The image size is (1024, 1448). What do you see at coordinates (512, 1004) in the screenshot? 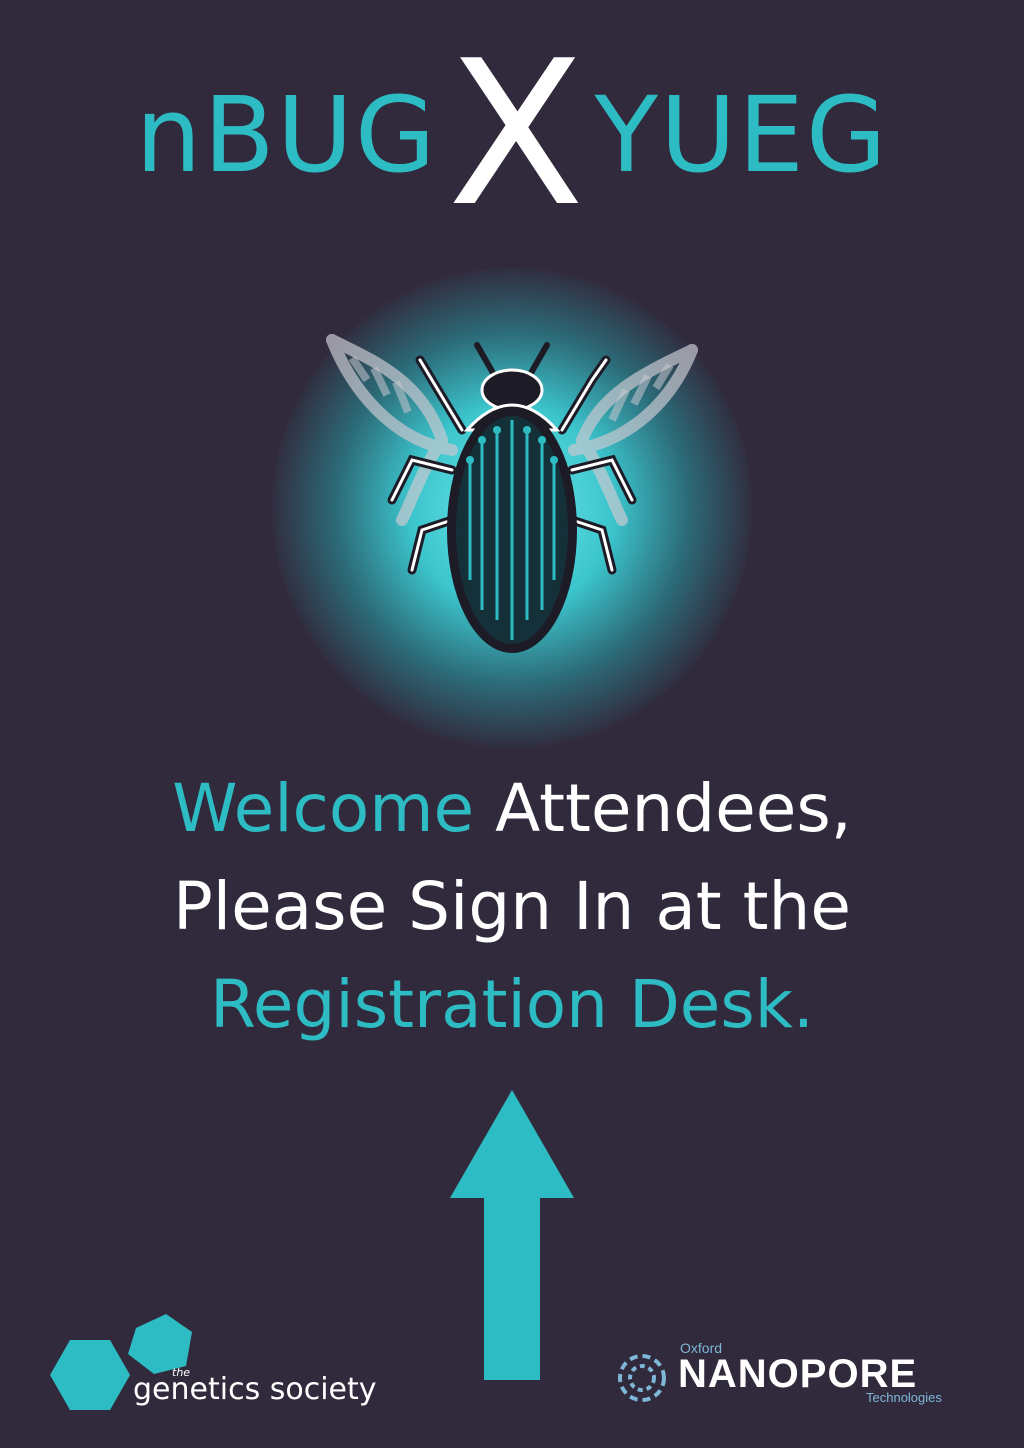
I see `welcome-line-3: Registration Desk.` at bounding box center [512, 1004].